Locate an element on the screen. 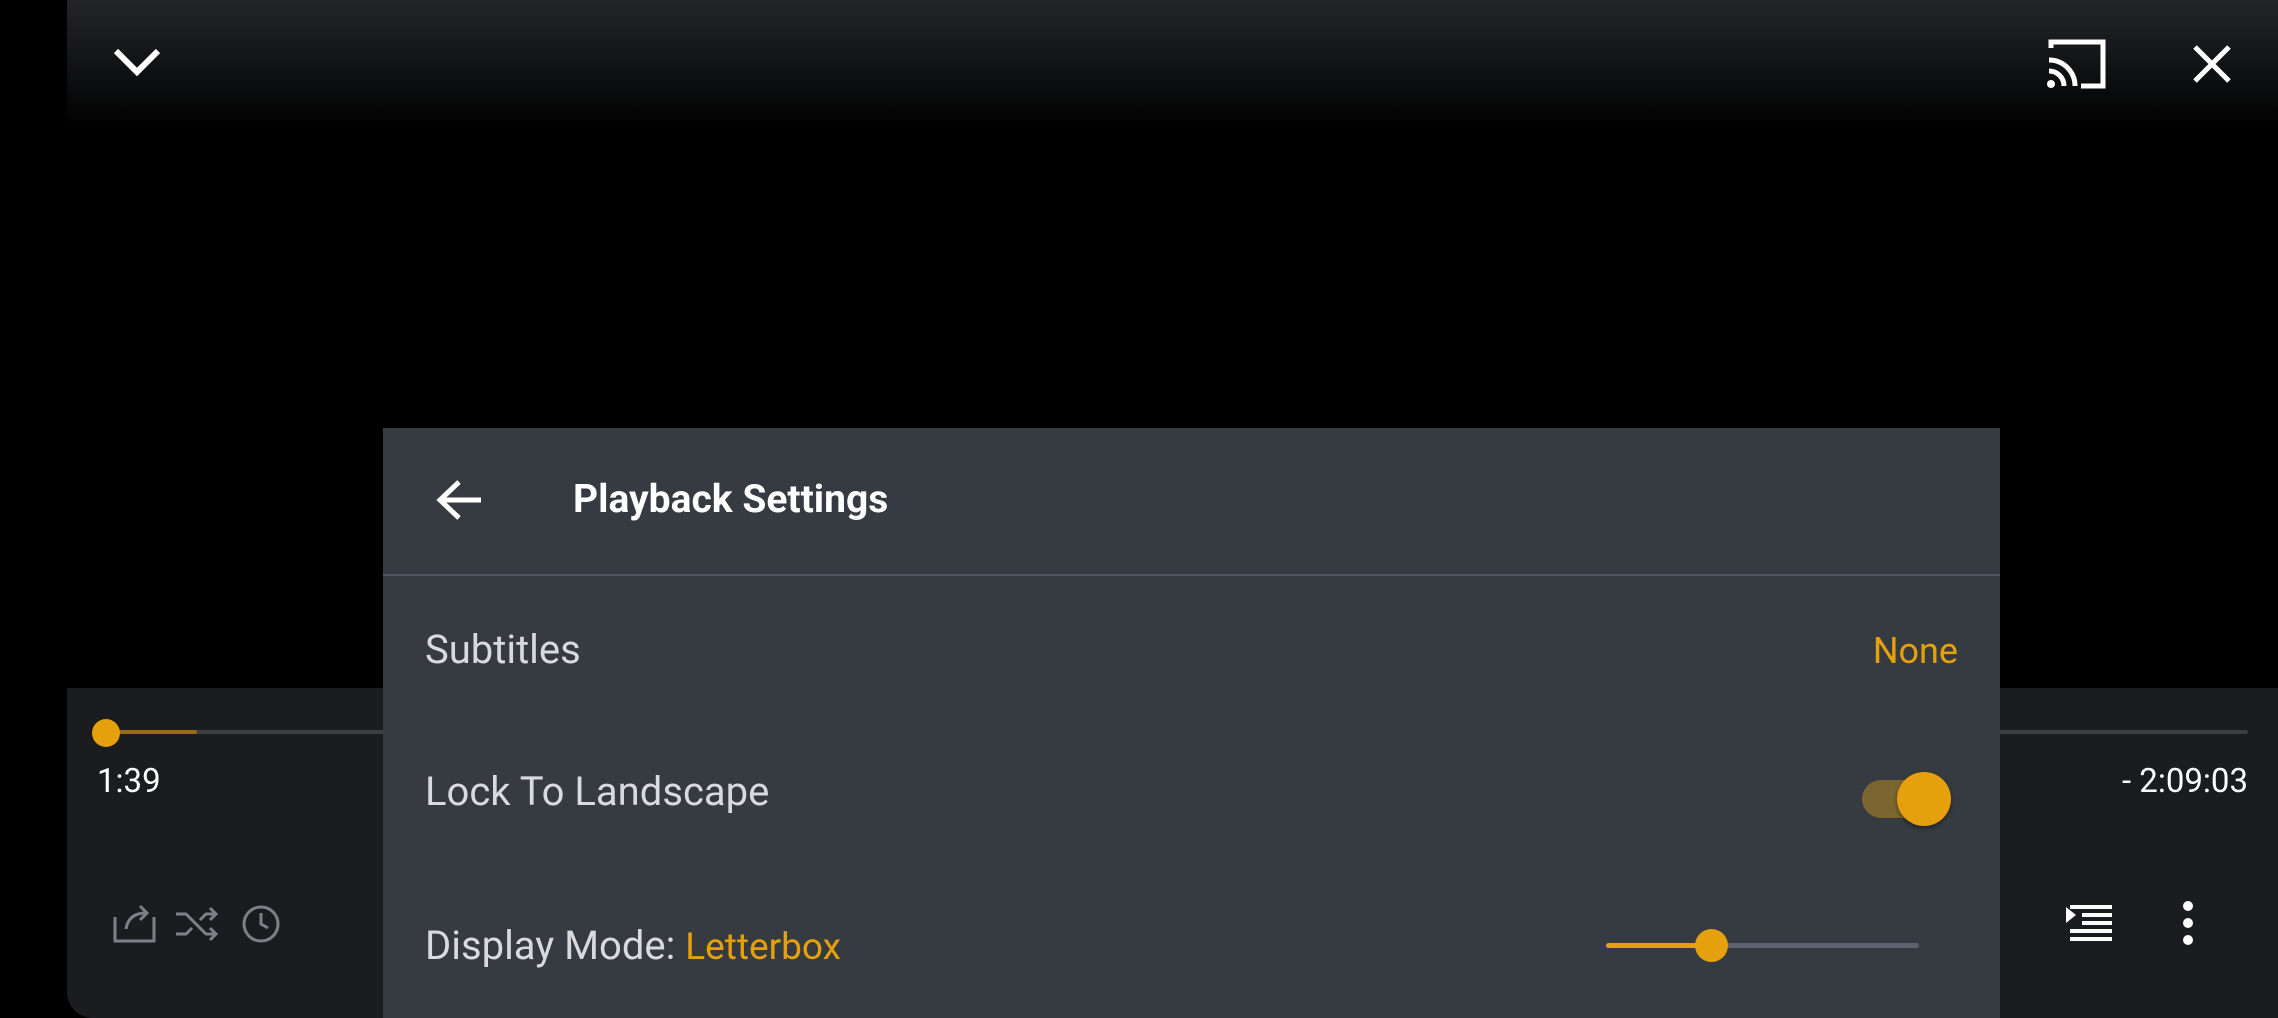 The image size is (2278, 1018). arrow-back-icon is located at coordinates (459, 500).